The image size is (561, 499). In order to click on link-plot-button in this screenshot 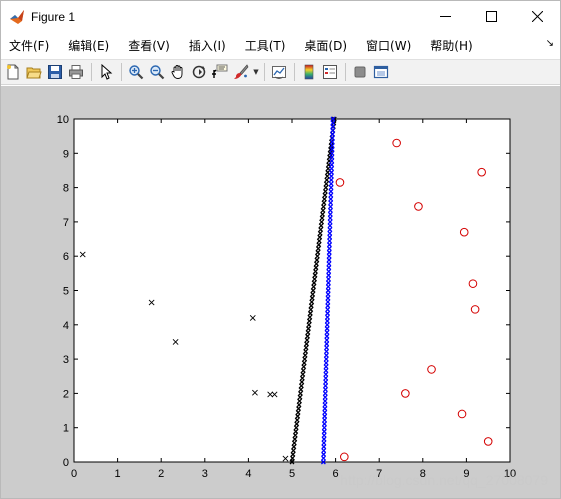, I will do `click(279, 72)`.